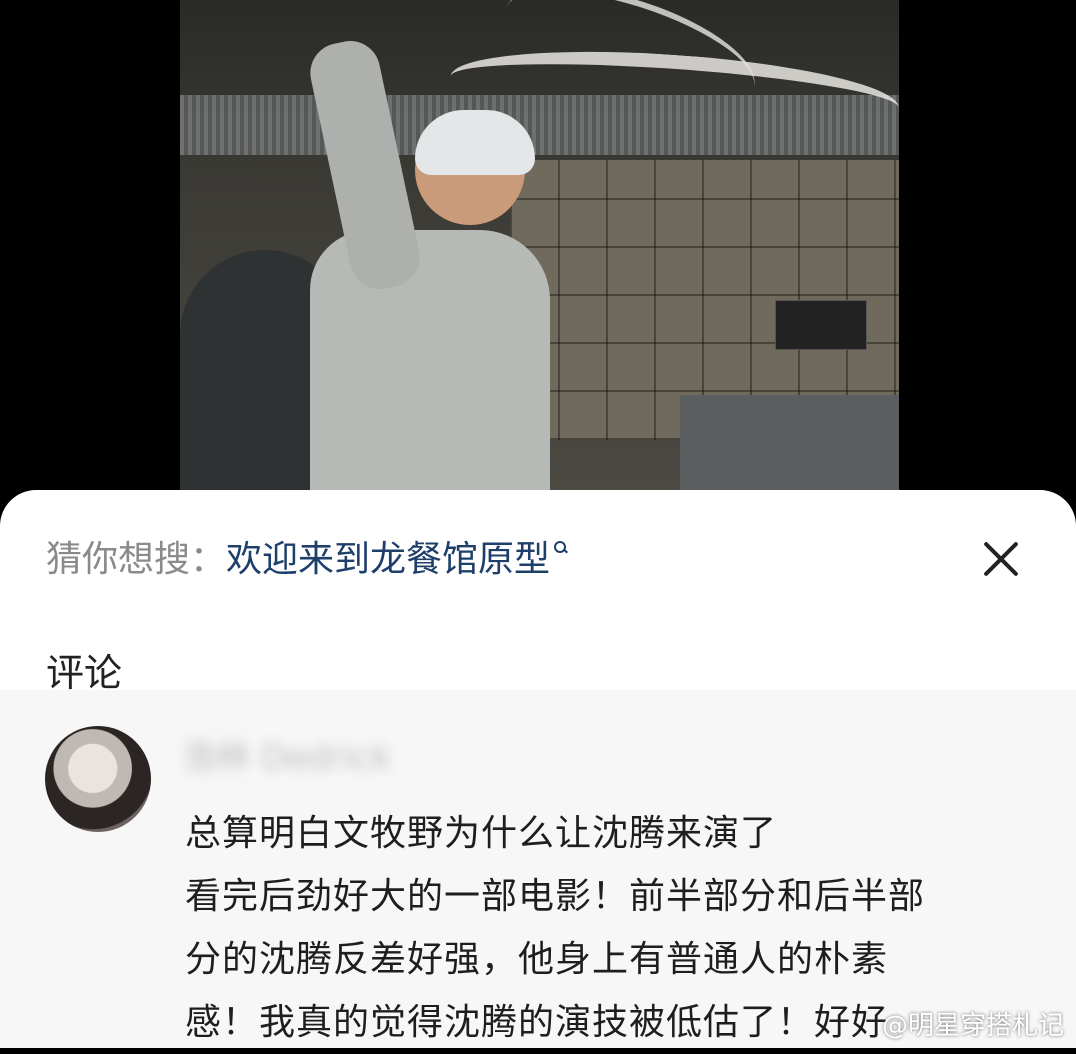  What do you see at coordinates (136, 559) in the screenshot?
I see `suggestion-prefix: 猜你想搜：` at bounding box center [136, 559].